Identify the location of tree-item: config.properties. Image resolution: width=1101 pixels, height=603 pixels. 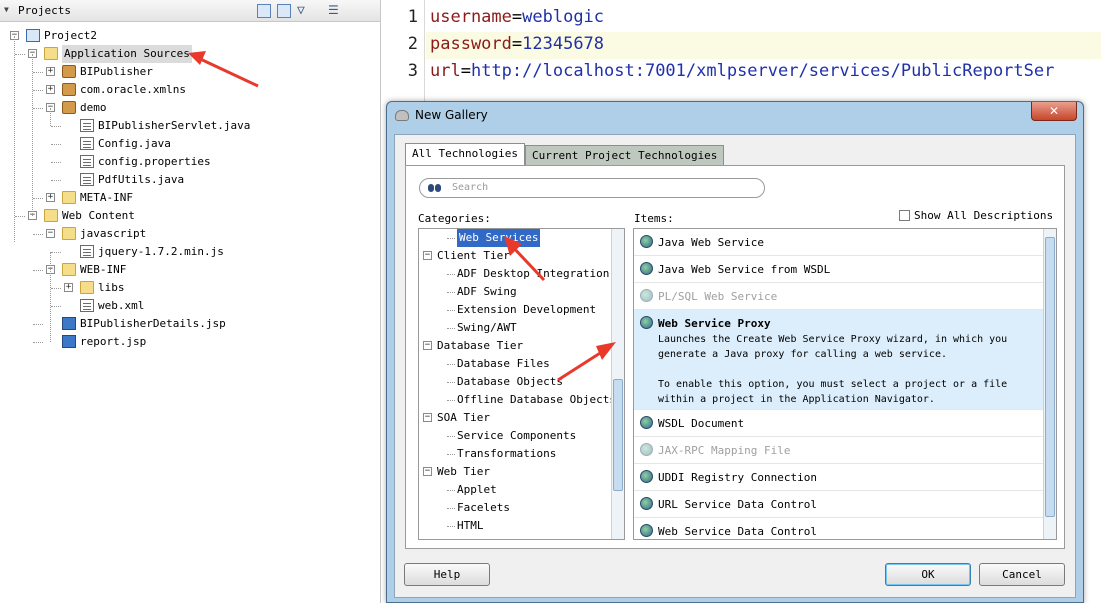
(190, 162).